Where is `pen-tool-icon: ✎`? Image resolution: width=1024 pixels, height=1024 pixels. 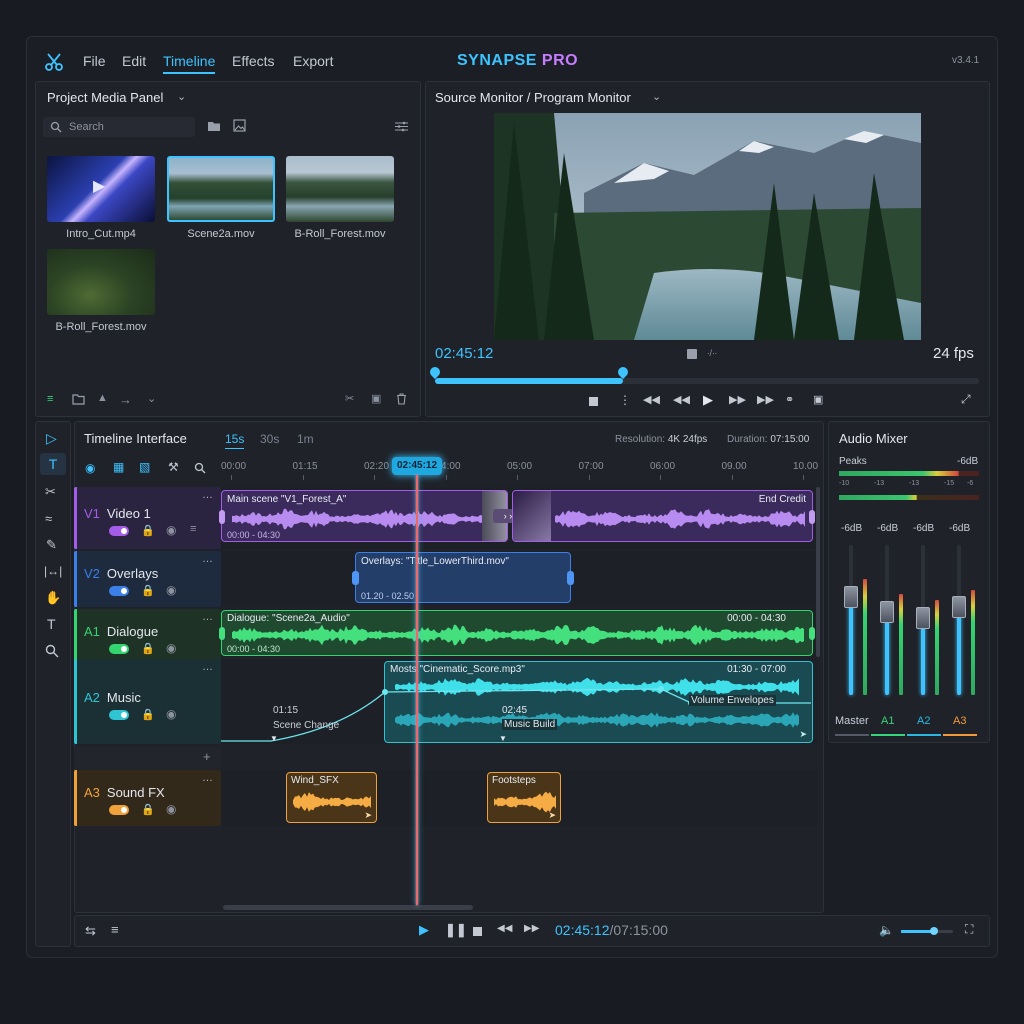 pen-tool-icon: ✎ is located at coordinates (51, 545).